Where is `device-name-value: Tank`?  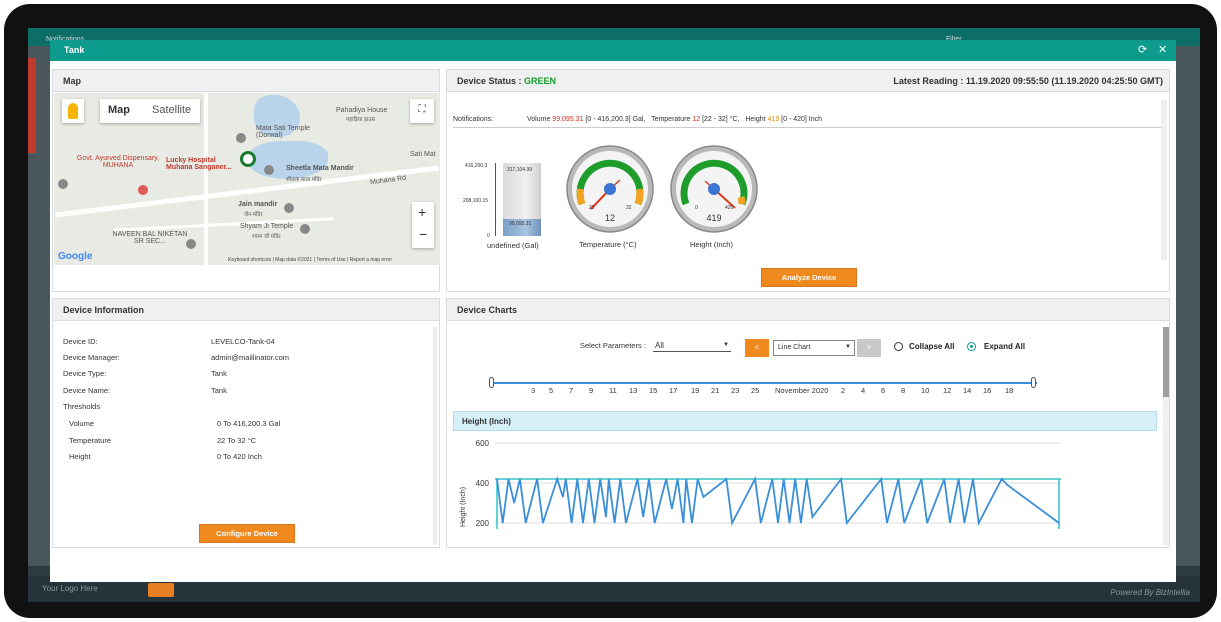 device-name-value: Tank is located at coordinates (219, 390).